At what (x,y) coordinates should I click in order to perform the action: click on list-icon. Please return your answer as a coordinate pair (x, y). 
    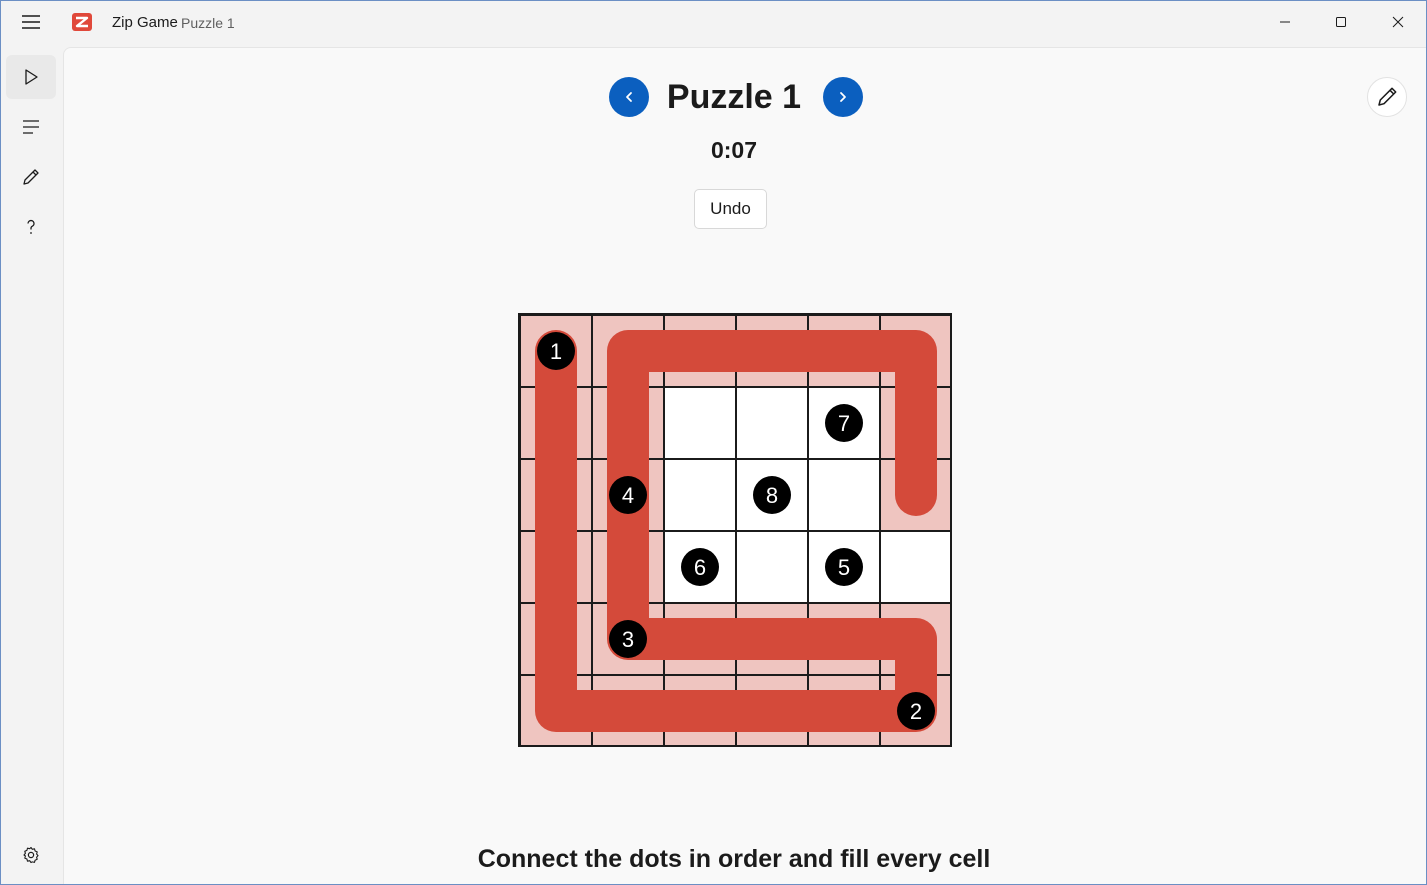
    Looking at the image, I should click on (31, 127).